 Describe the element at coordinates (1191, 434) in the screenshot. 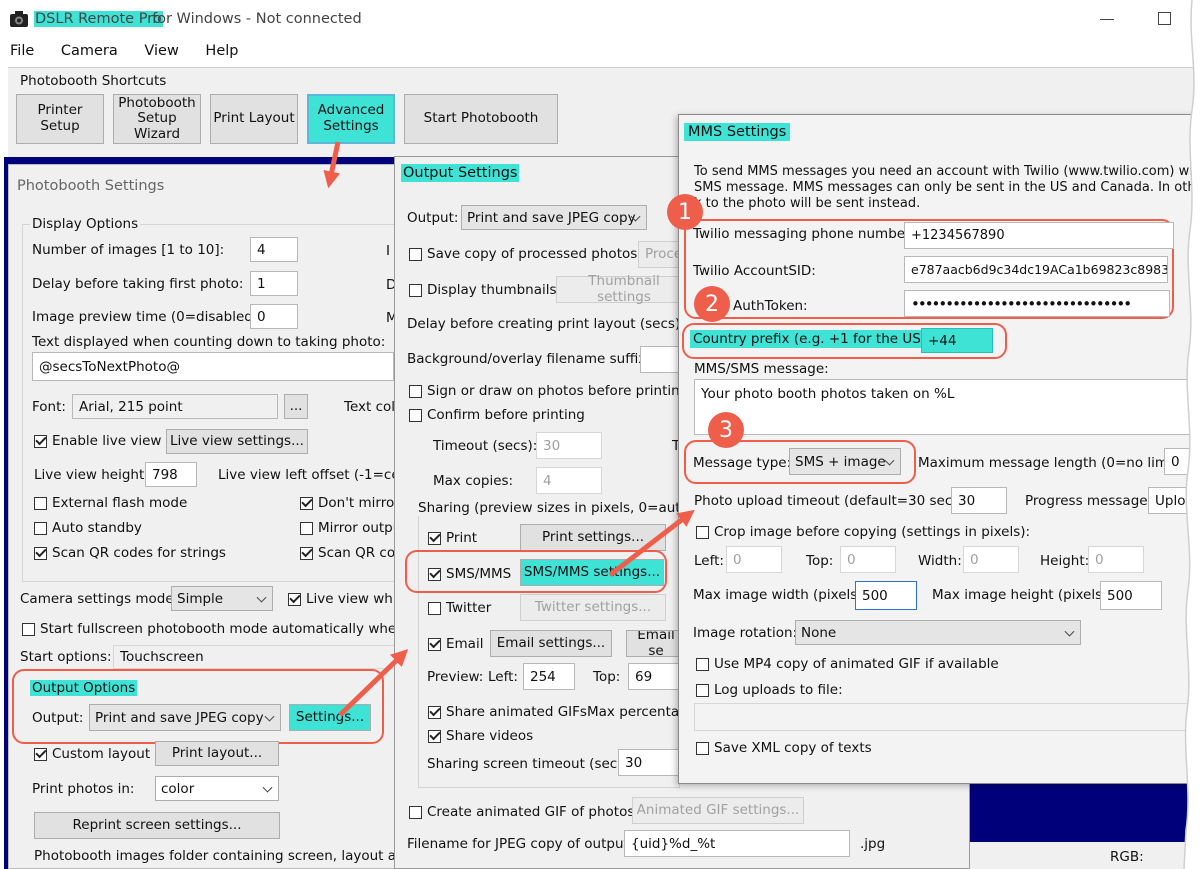

I see `torn-edge` at that location.